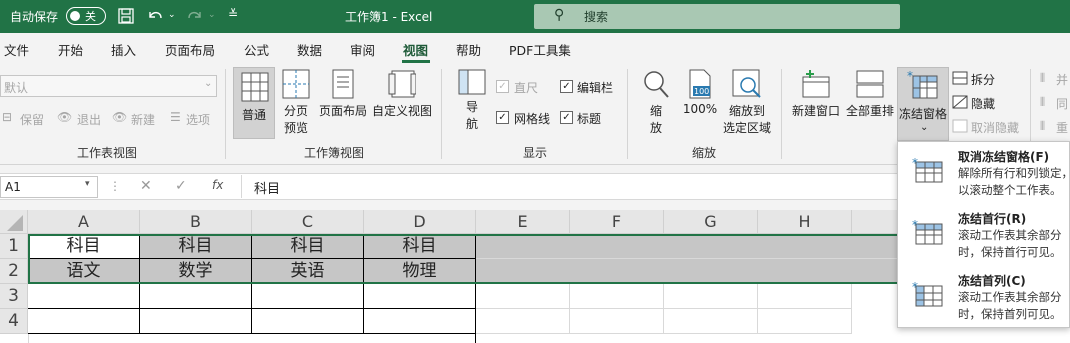 This screenshot has width=1070, height=343. What do you see at coordinates (190, 49) in the screenshot?
I see `tab-page-layout: 页面布局` at bounding box center [190, 49].